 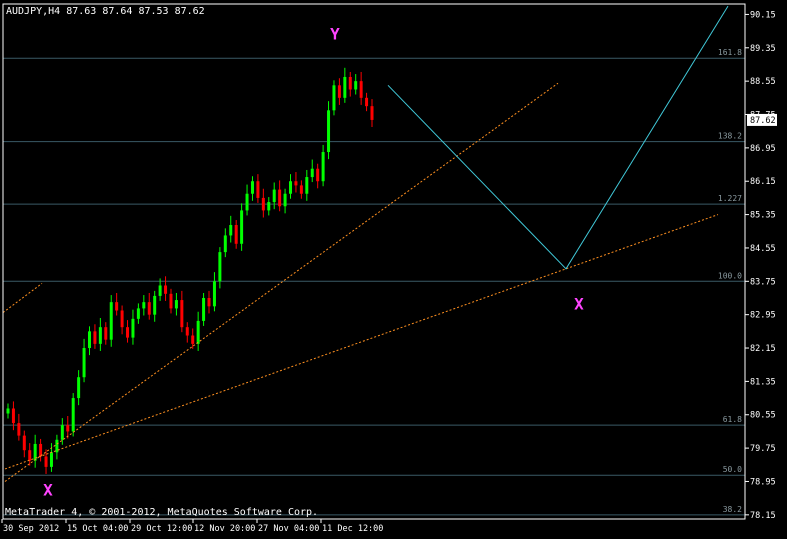 What do you see at coordinates (763, 182) in the screenshot?
I see `y-tick-label: 86.15` at bounding box center [763, 182].